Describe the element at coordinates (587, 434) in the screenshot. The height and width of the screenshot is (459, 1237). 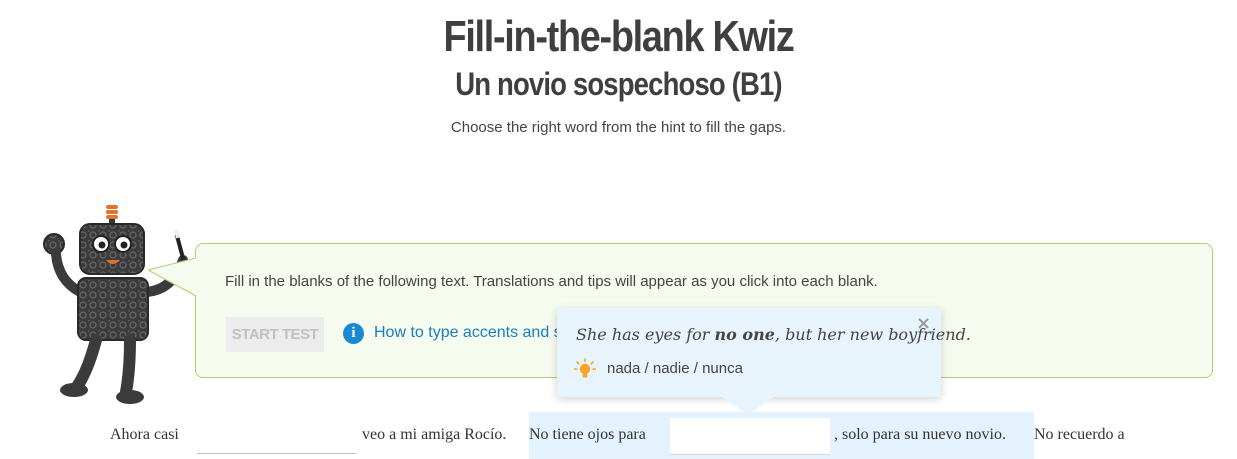
I see `text-segment: No tiene ojos para` at that location.